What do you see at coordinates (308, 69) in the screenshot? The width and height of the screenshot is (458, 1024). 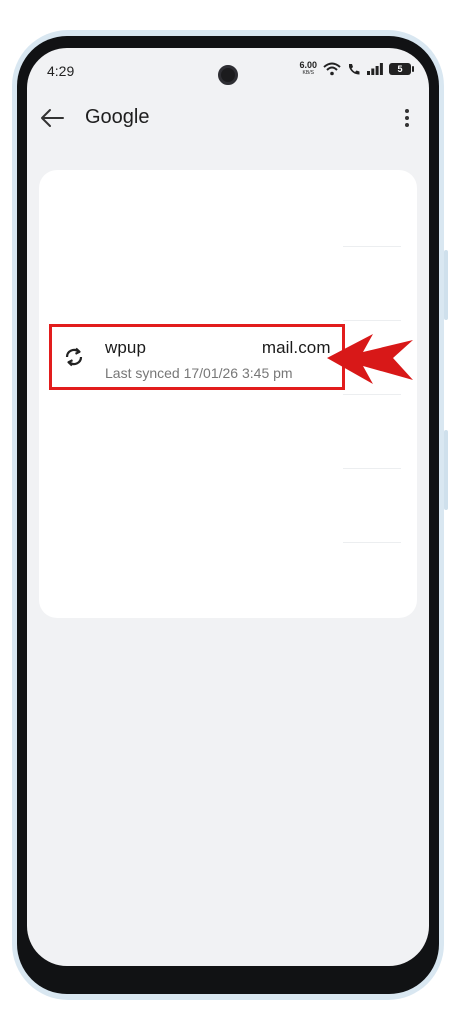 I see `network-speed: 6.00 KB/S` at bounding box center [308, 69].